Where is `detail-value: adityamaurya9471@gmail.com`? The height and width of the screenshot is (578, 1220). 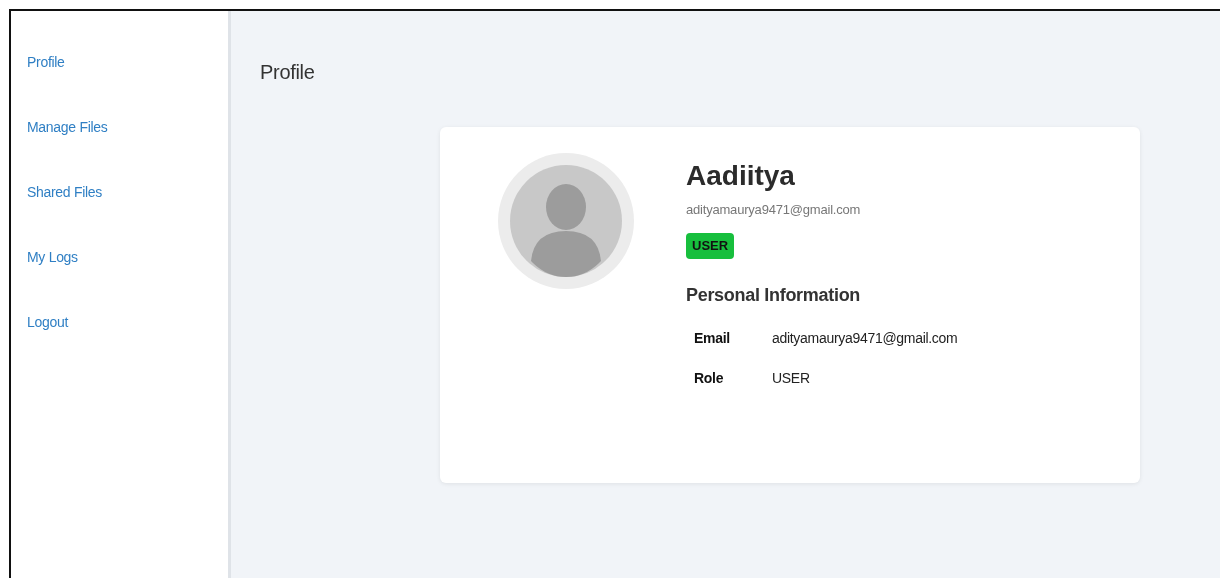
detail-value: adityamaurya9471@gmail.com is located at coordinates (865, 338).